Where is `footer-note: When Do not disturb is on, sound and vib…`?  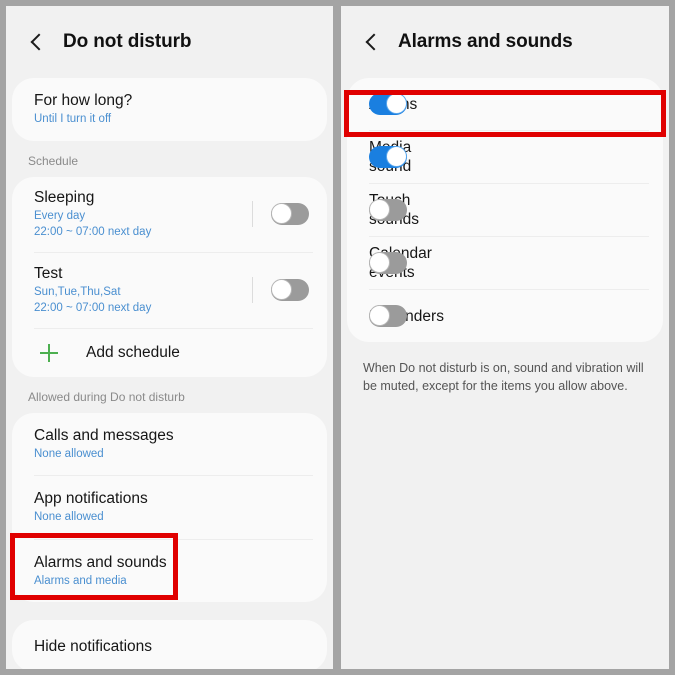
footer-note: When Do not disturb is on, sound and vib… is located at coordinates (503, 377).